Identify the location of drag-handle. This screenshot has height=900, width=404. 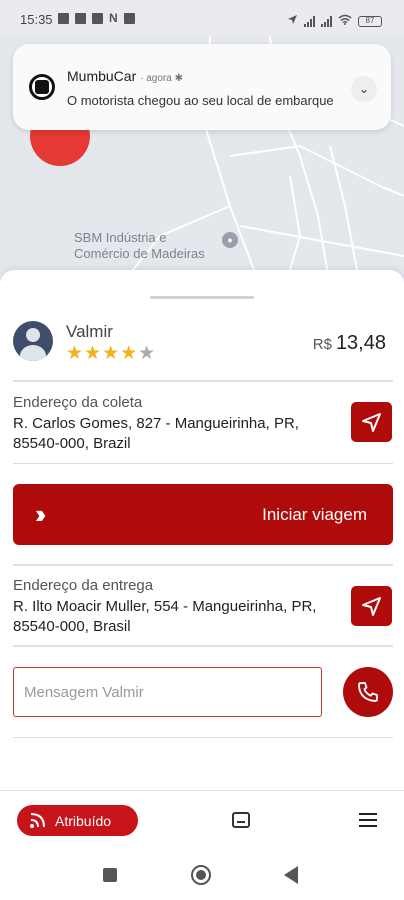
(202, 297).